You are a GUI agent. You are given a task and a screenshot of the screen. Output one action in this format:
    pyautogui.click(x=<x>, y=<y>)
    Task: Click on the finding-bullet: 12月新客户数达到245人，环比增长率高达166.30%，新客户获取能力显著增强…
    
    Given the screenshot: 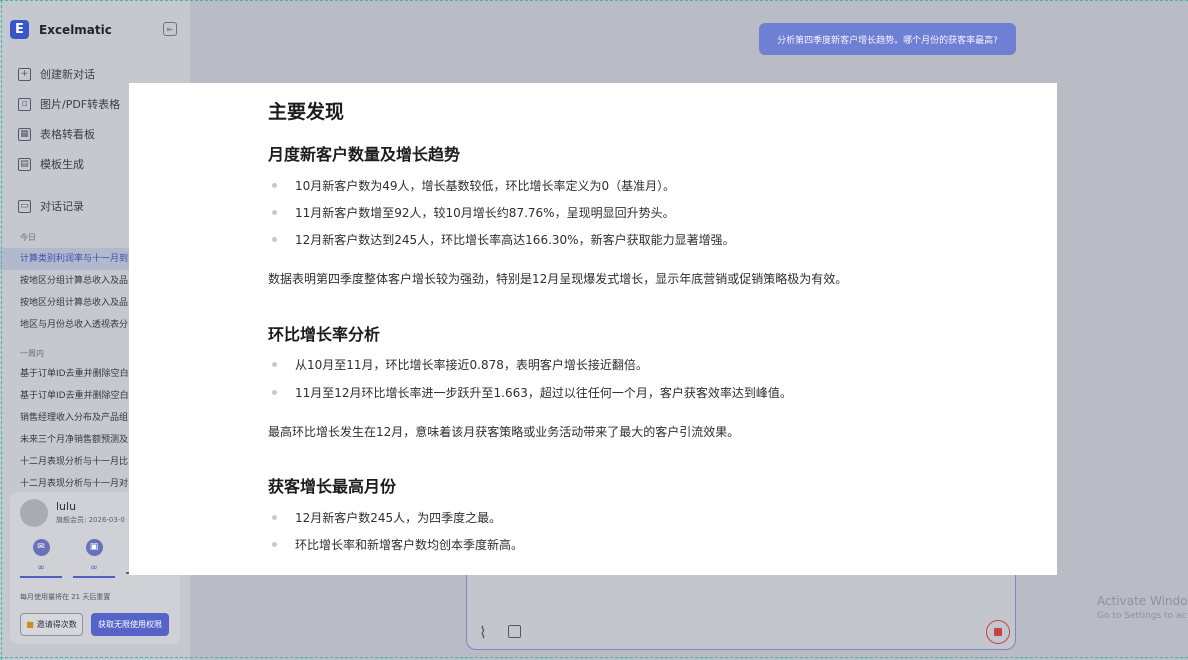 What is the action you would take?
    pyautogui.click(x=501, y=239)
    